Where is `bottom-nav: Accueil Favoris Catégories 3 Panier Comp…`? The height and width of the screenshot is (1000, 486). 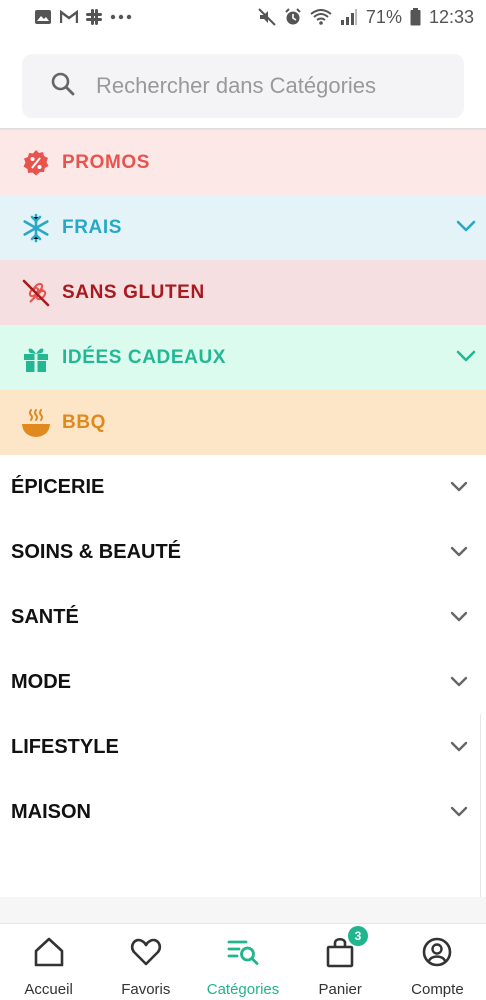 bottom-nav: Accueil Favoris Catégories 3 Panier Comp… is located at coordinates (243, 961).